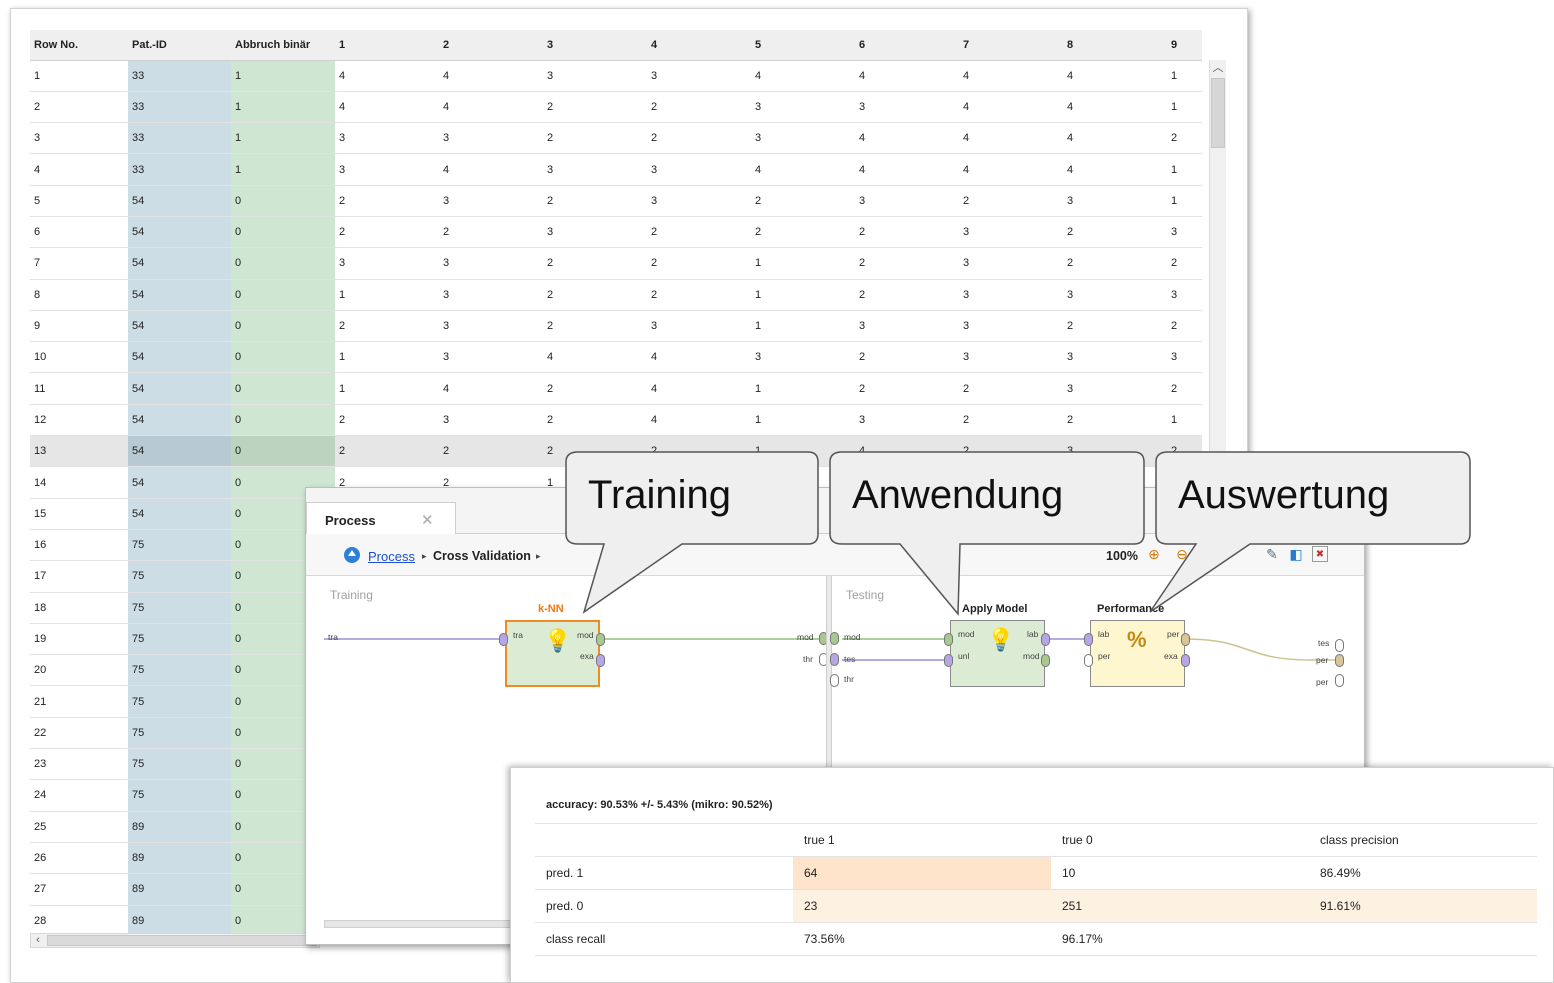  Describe the element at coordinates (79, 608) in the screenshot. I see `table-cell: 18` at that location.